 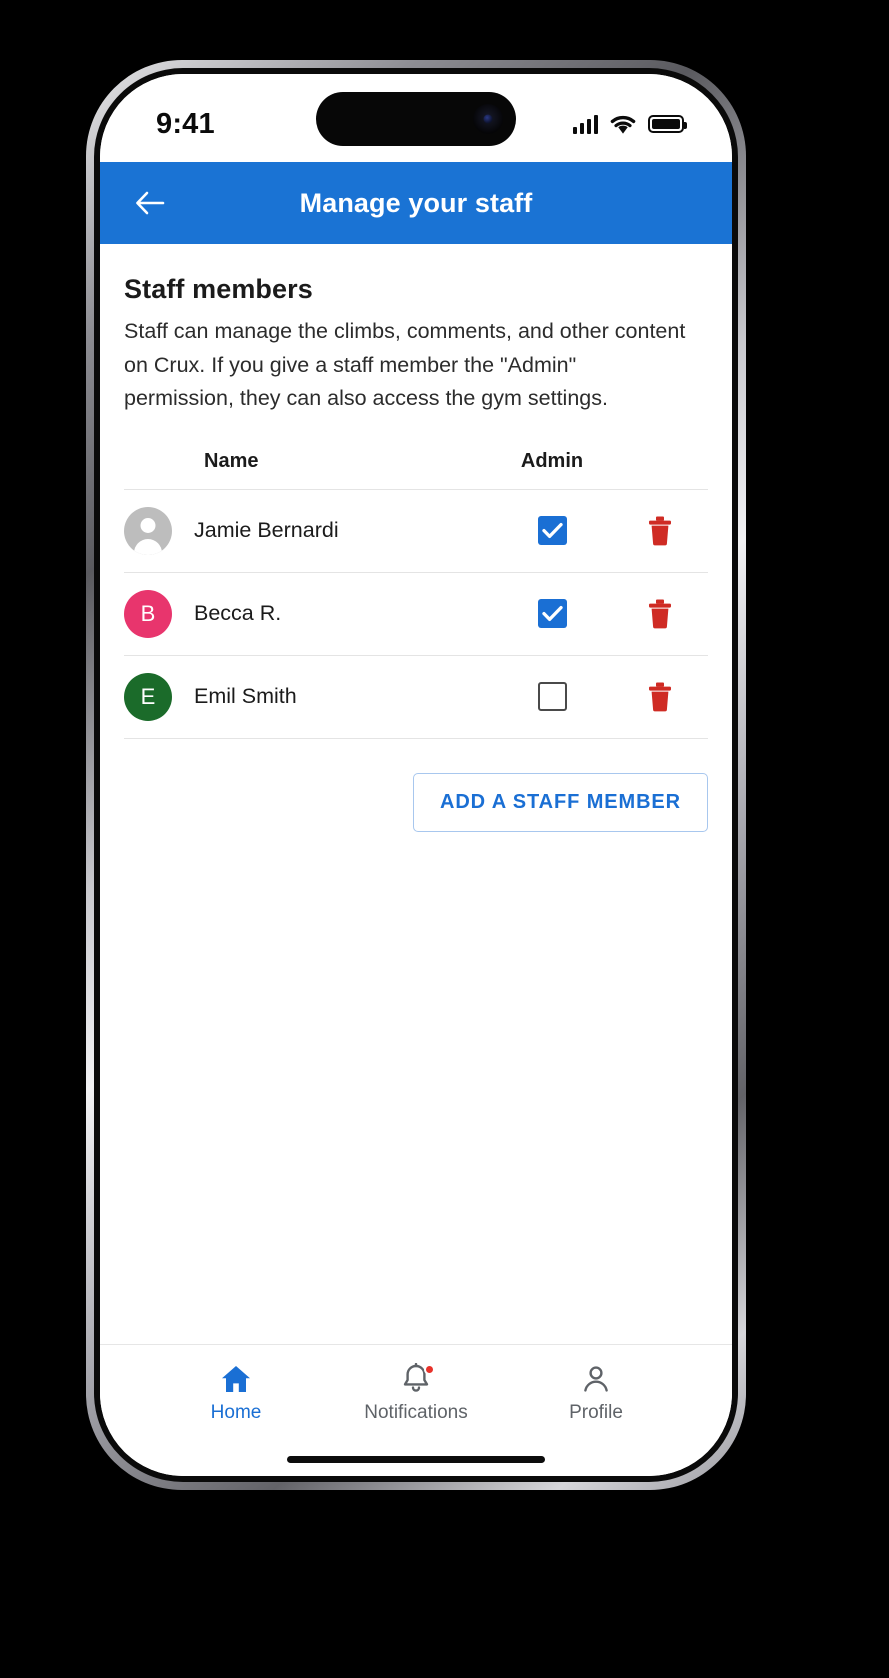 I want to click on avatar-initial: B, so click(x=148, y=613).